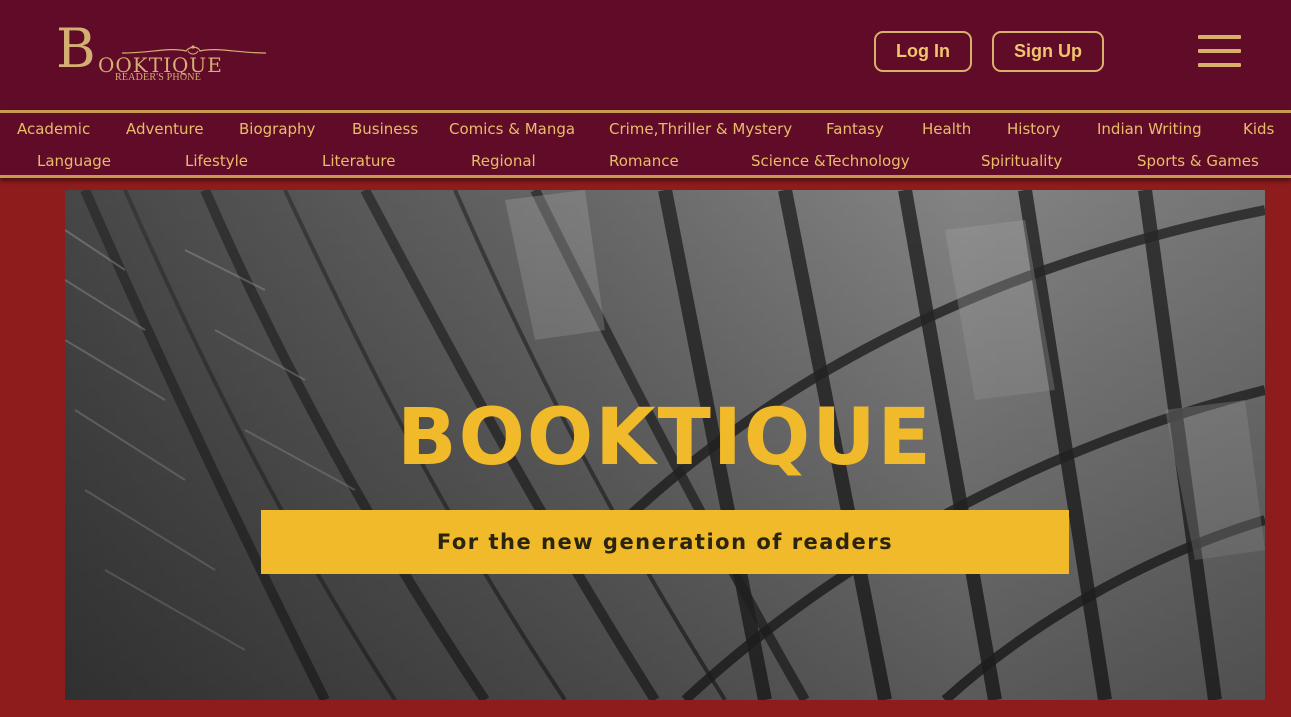 This screenshot has width=1291, height=717. I want to click on category-comics-manga: Comics & Manga, so click(512, 129).